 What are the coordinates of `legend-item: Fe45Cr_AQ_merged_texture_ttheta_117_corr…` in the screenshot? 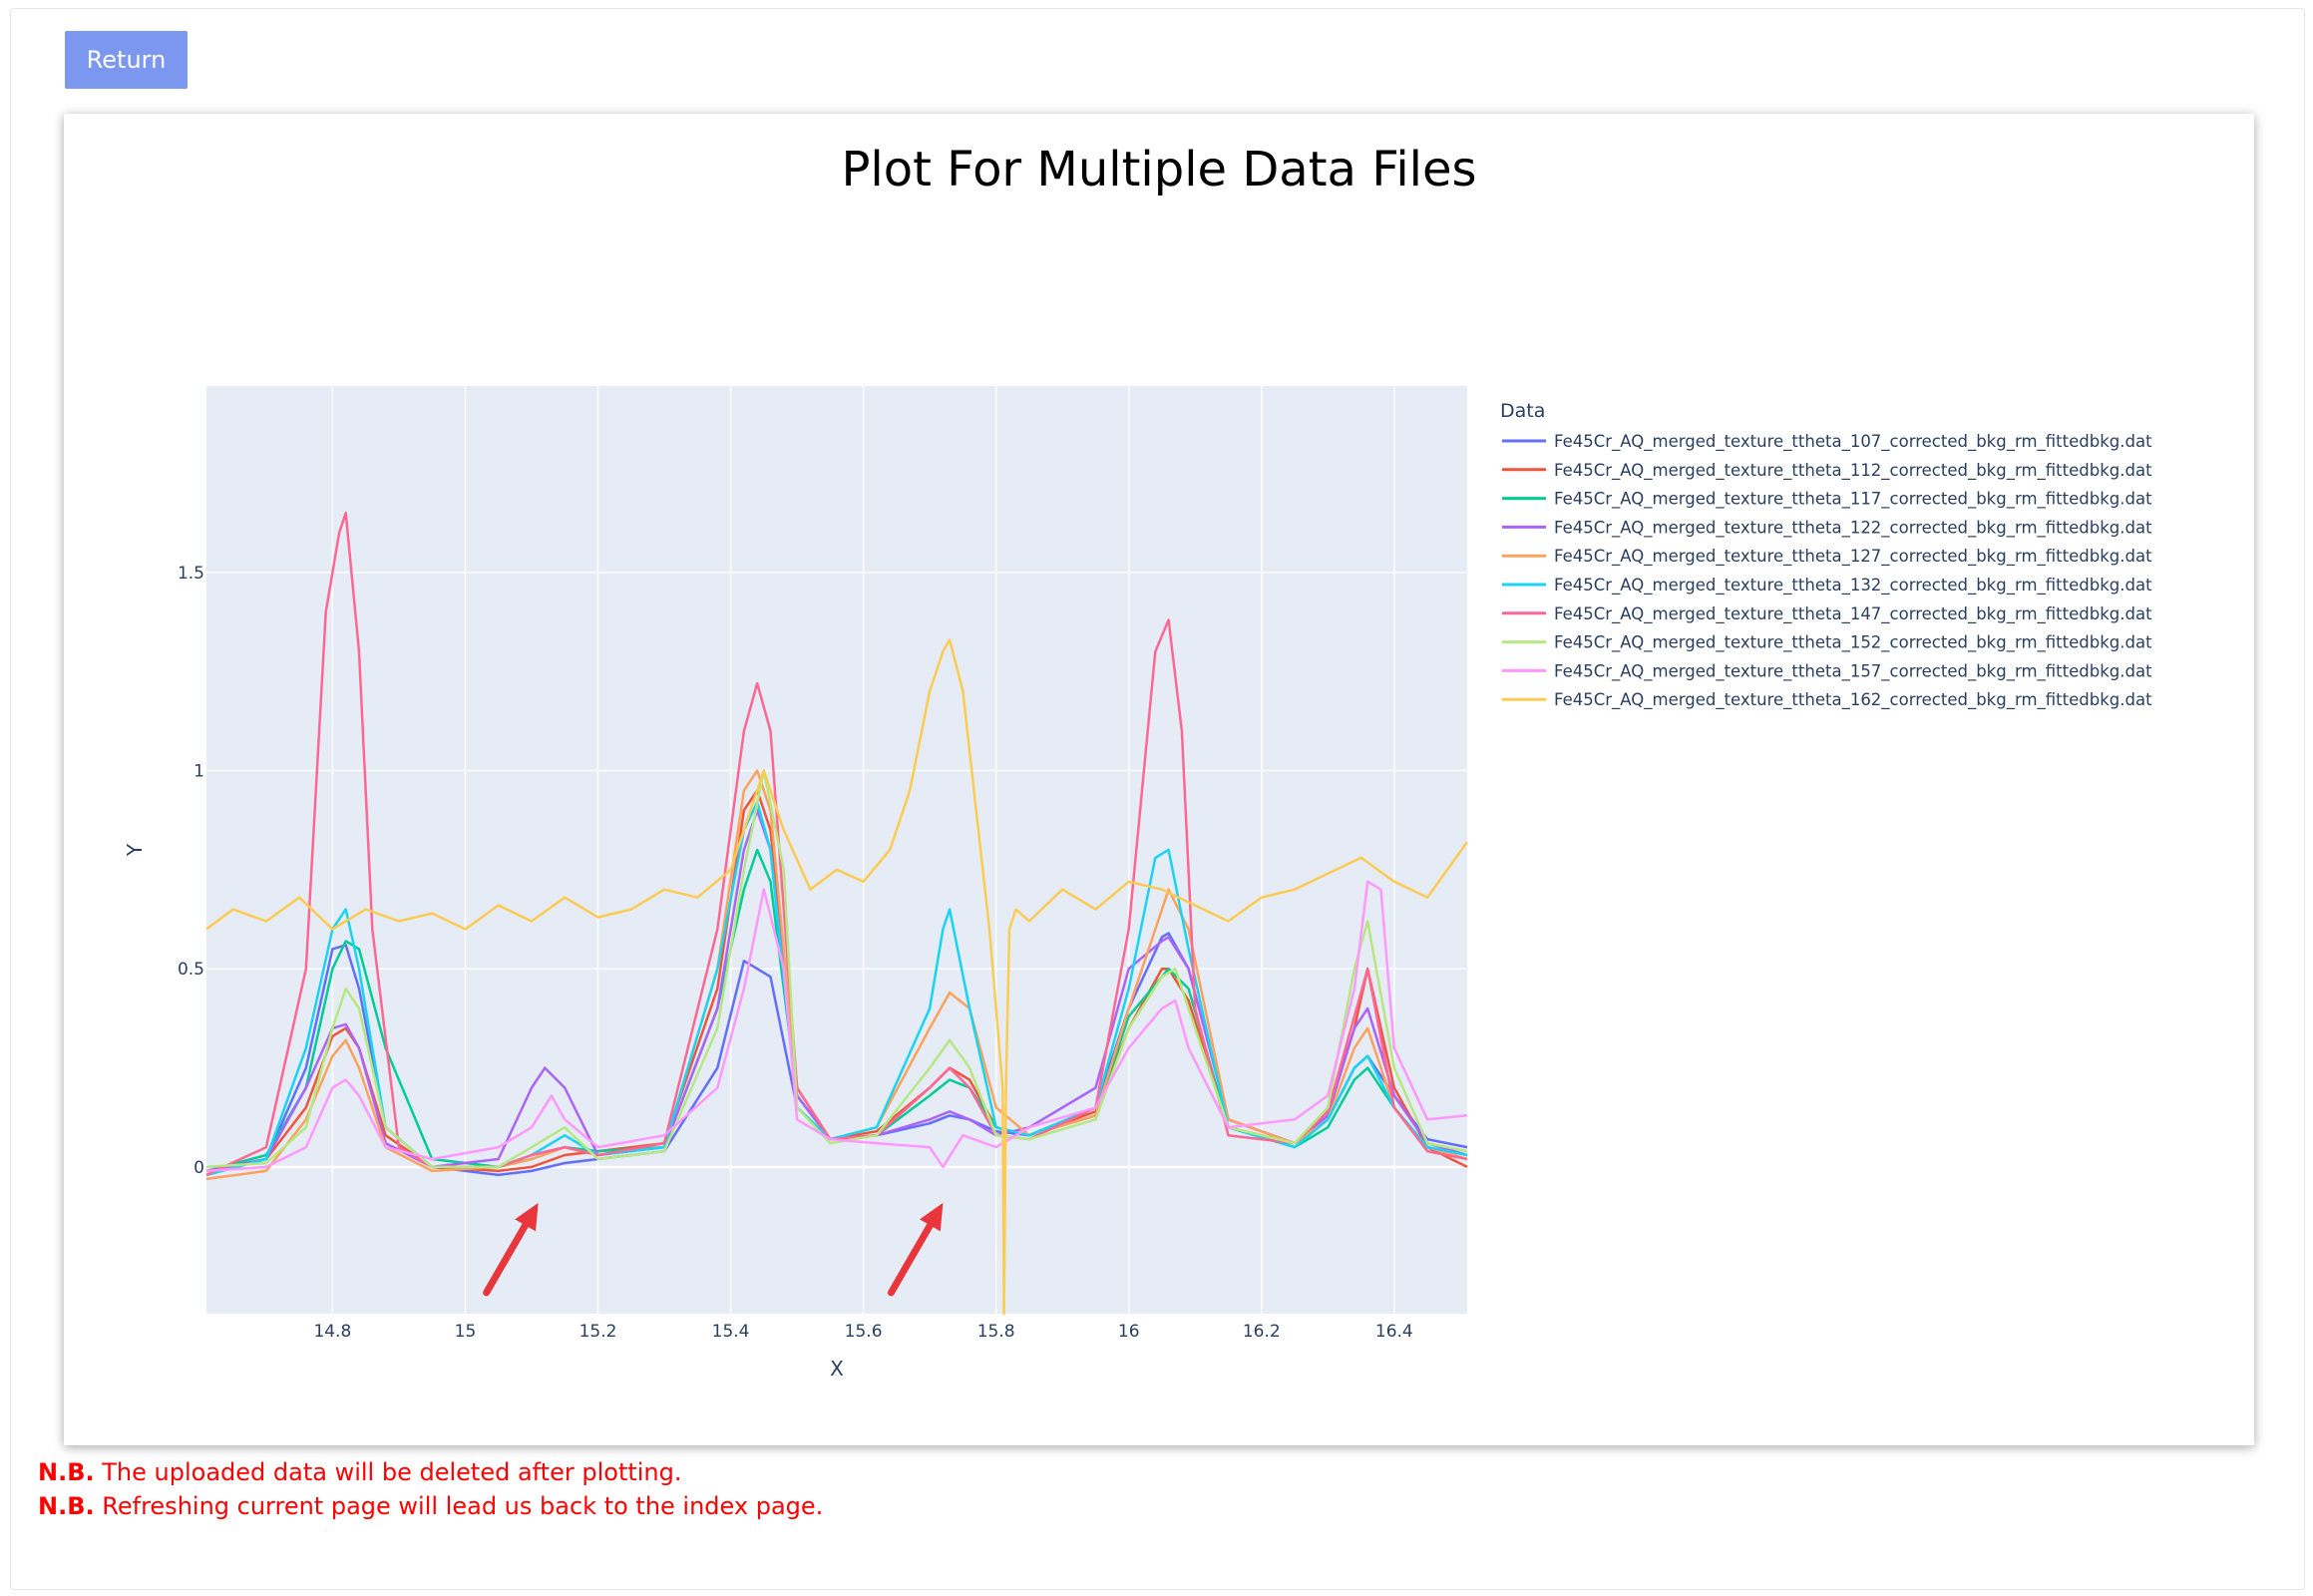 It's located at (1827, 500).